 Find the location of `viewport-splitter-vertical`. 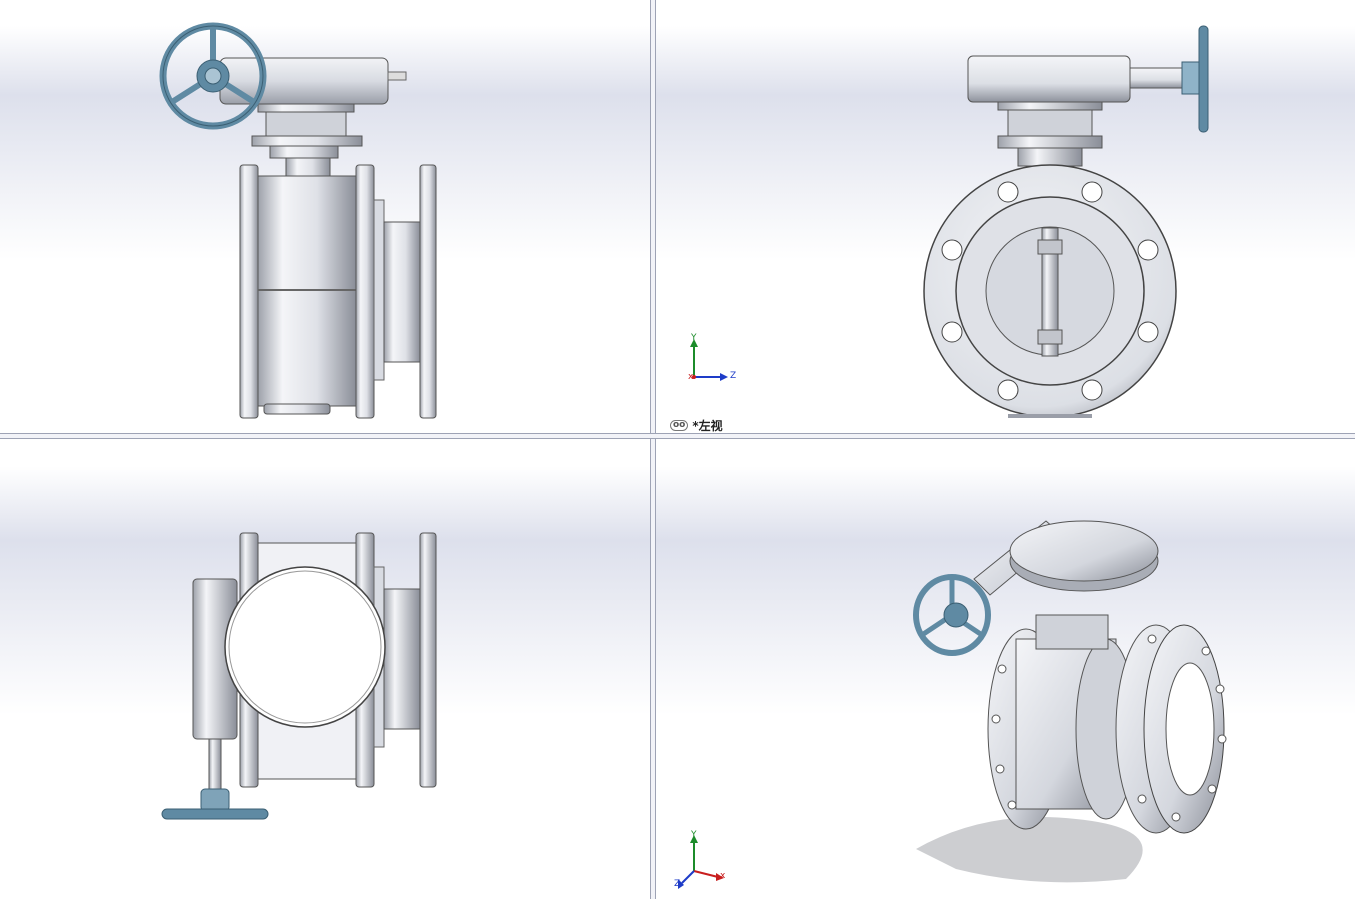

viewport-splitter-vertical is located at coordinates (653, 449).